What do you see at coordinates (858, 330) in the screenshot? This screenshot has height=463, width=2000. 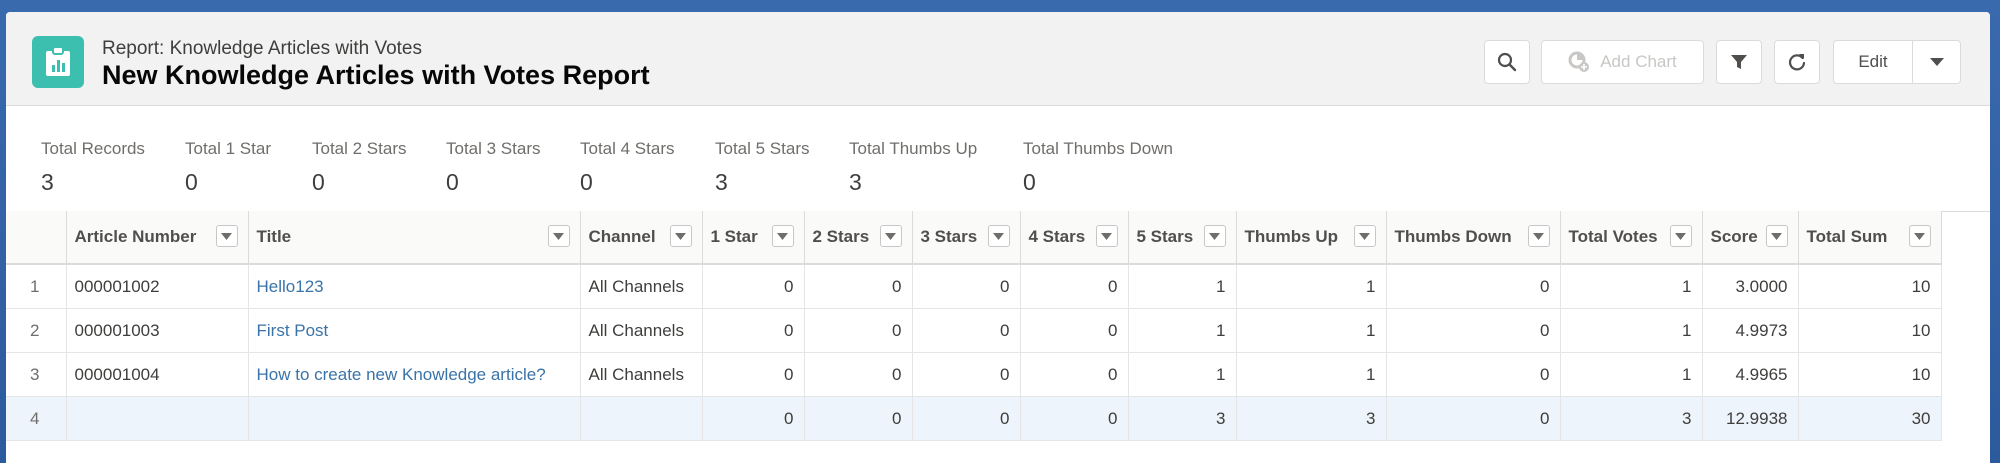 I see `cell-2-stars: 0` at bounding box center [858, 330].